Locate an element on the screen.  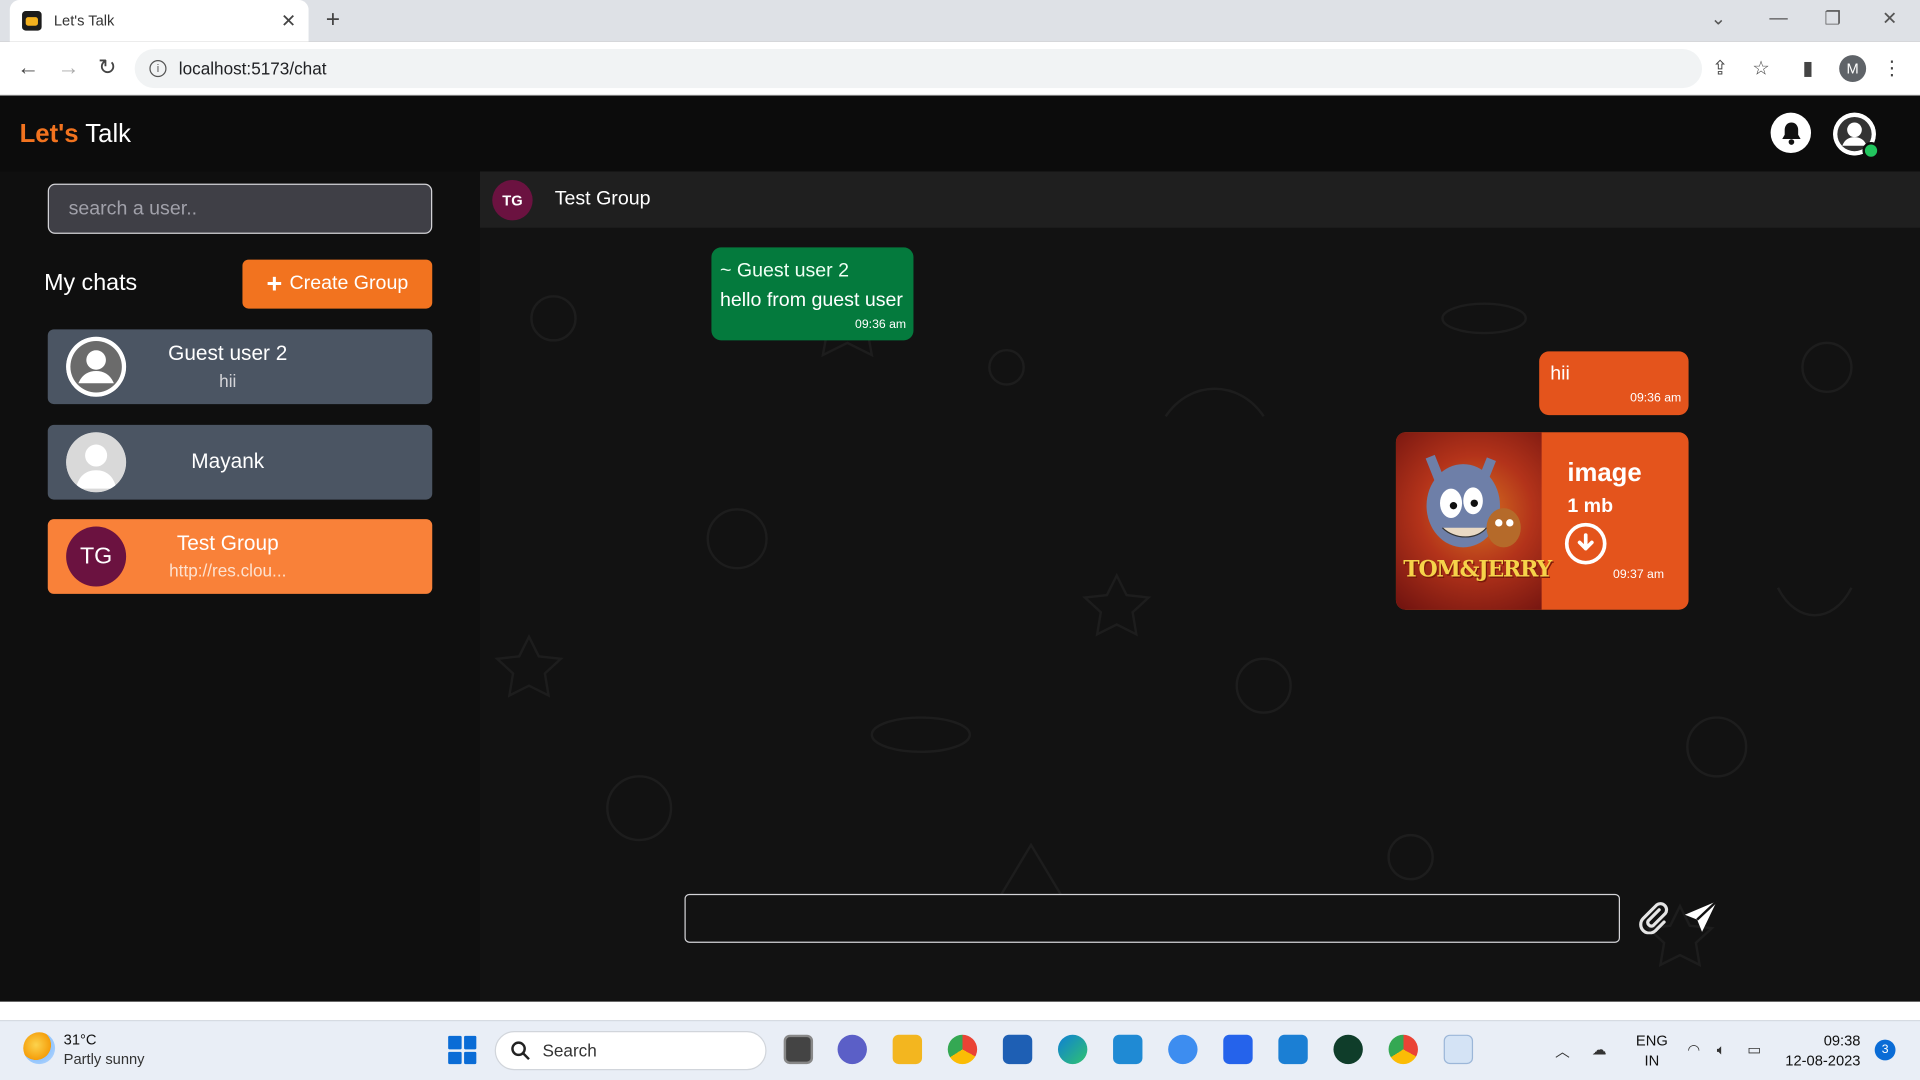
plus-icon: + is located at coordinates (274, 283).